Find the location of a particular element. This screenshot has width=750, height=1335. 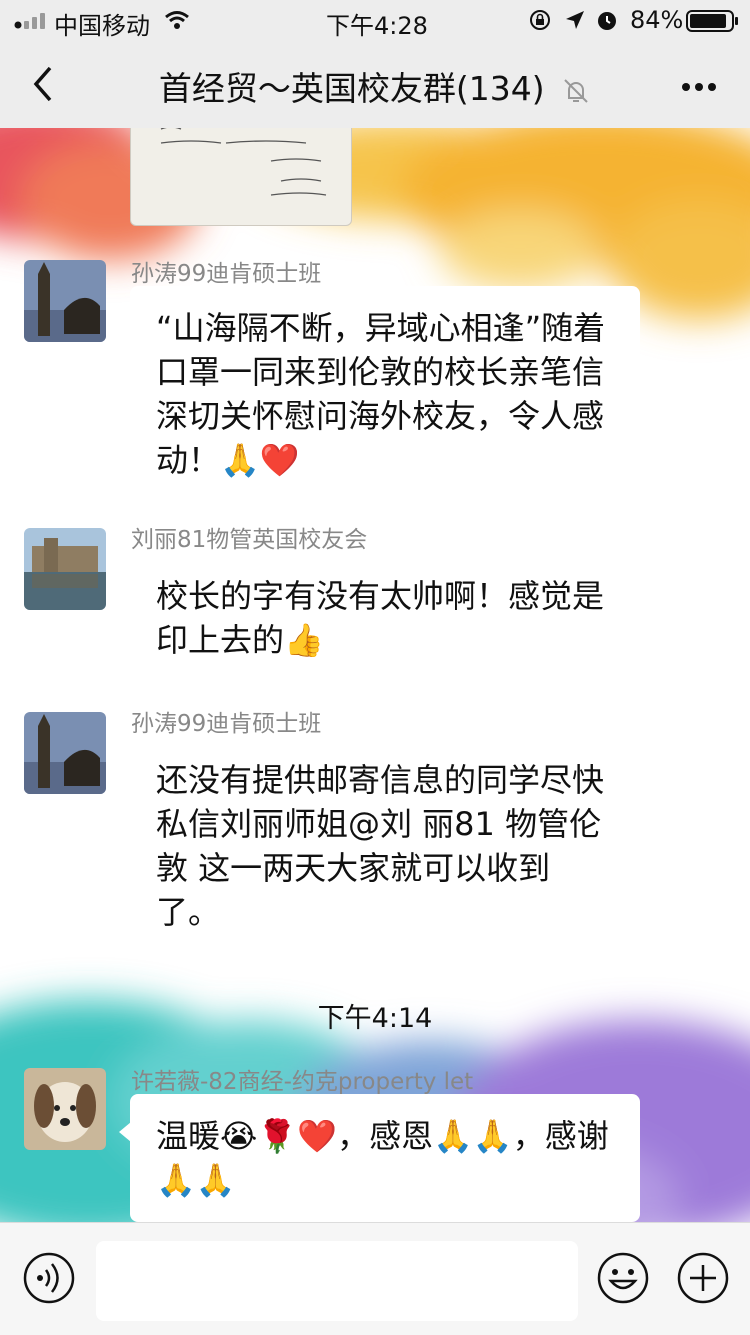

carrier-name: 中国移动 is located at coordinates (102, 26).